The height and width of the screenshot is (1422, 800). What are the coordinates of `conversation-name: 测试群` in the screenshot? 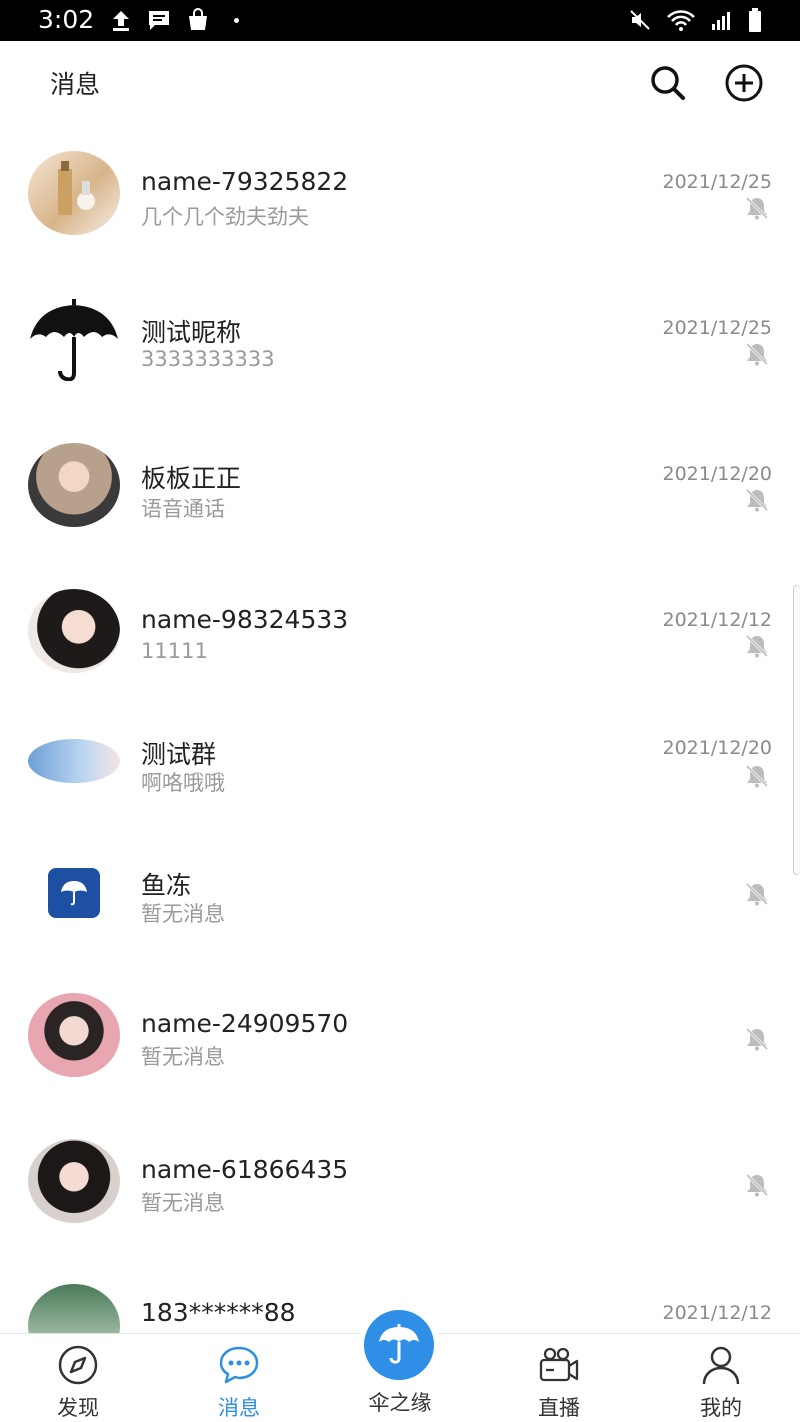 It's located at (179, 754).